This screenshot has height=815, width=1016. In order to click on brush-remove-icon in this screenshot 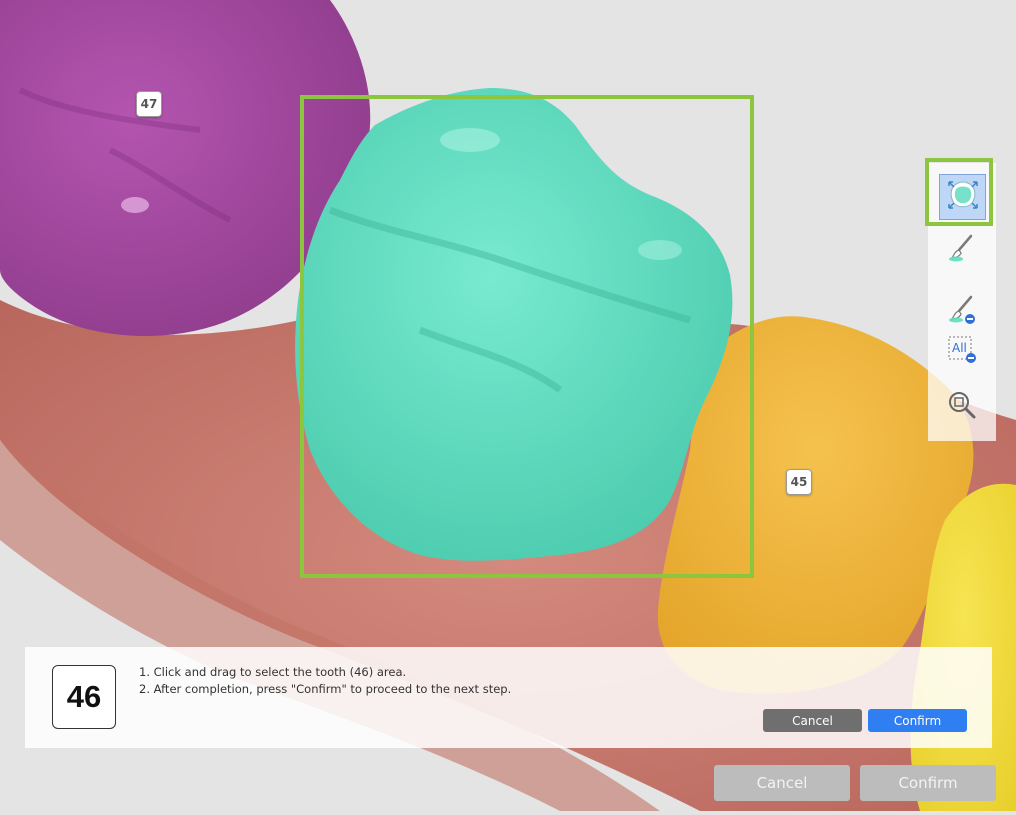, I will do `click(962, 311)`.